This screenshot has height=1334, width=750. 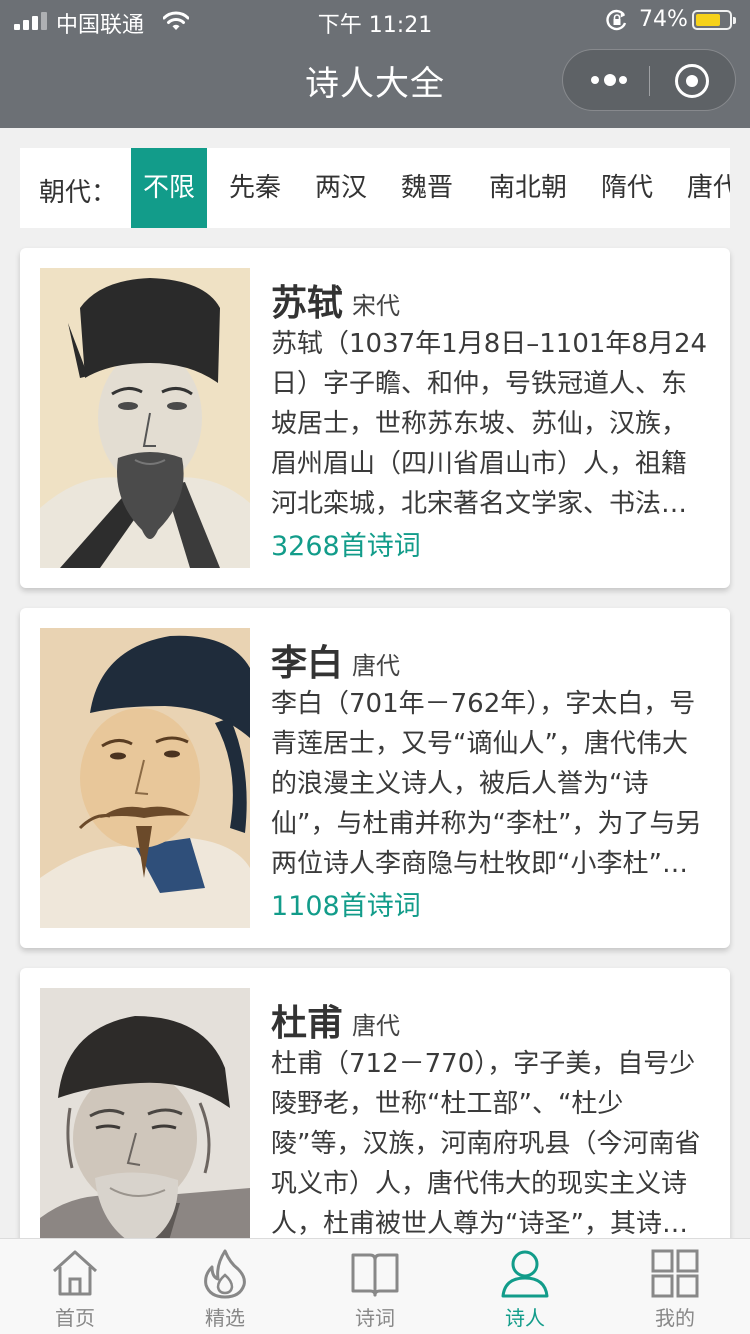 I want to click on tab-featured: 精选, so click(x=225, y=1286).